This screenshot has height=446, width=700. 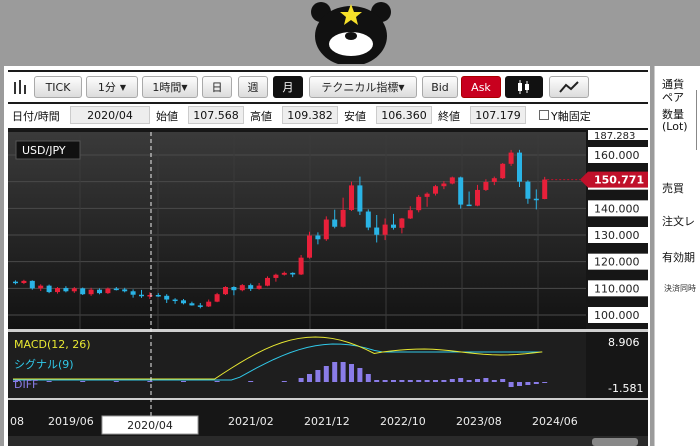 What do you see at coordinates (360, 87) in the screenshot?
I see `technical-indicator-label: テクニカル指標` at bounding box center [360, 87].